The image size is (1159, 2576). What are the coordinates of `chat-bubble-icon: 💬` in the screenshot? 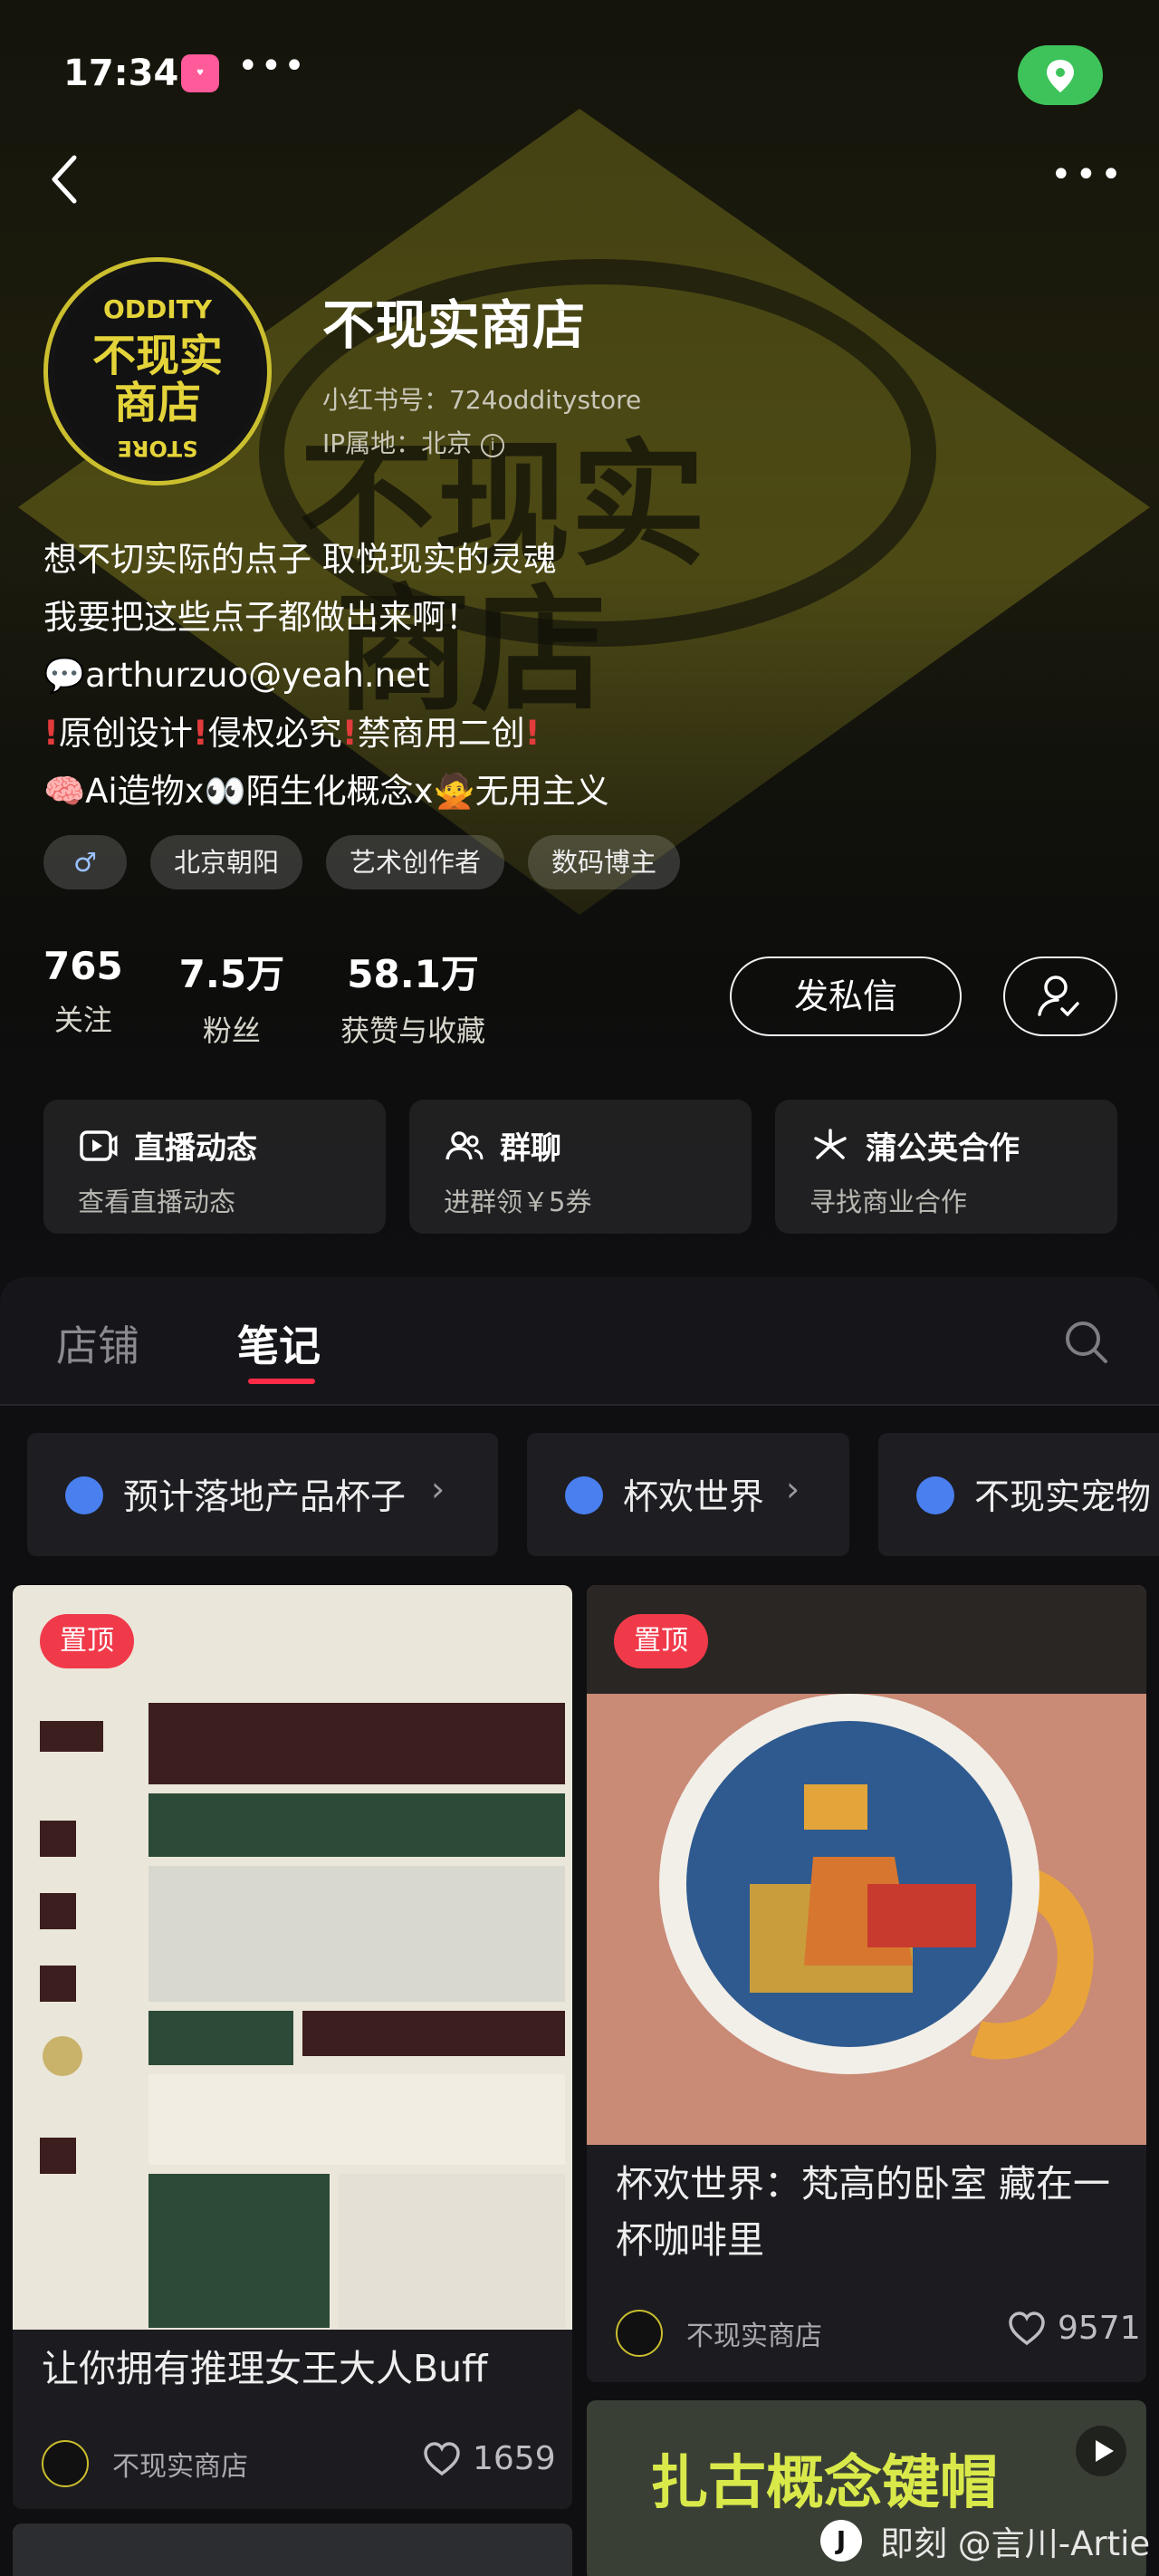 It's located at (64, 675).